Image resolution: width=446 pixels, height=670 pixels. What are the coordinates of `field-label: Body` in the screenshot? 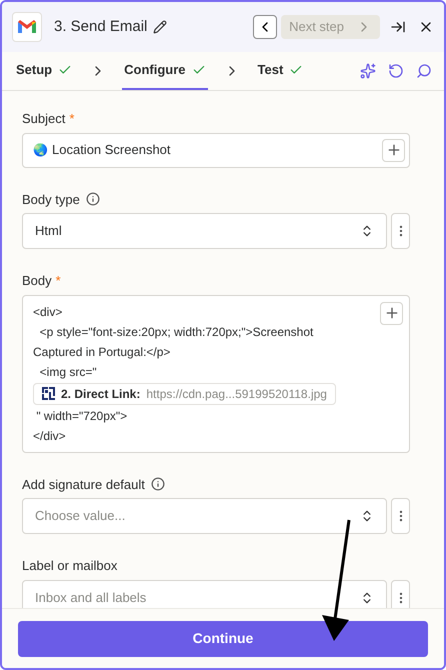 It's located at (37, 281).